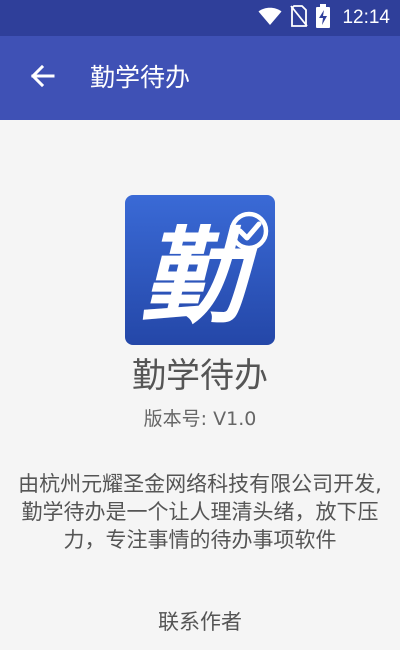 This screenshot has width=400, height=650. What do you see at coordinates (200, 419) in the screenshot?
I see `version-label: 版本号: V1.0` at bounding box center [200, 419].